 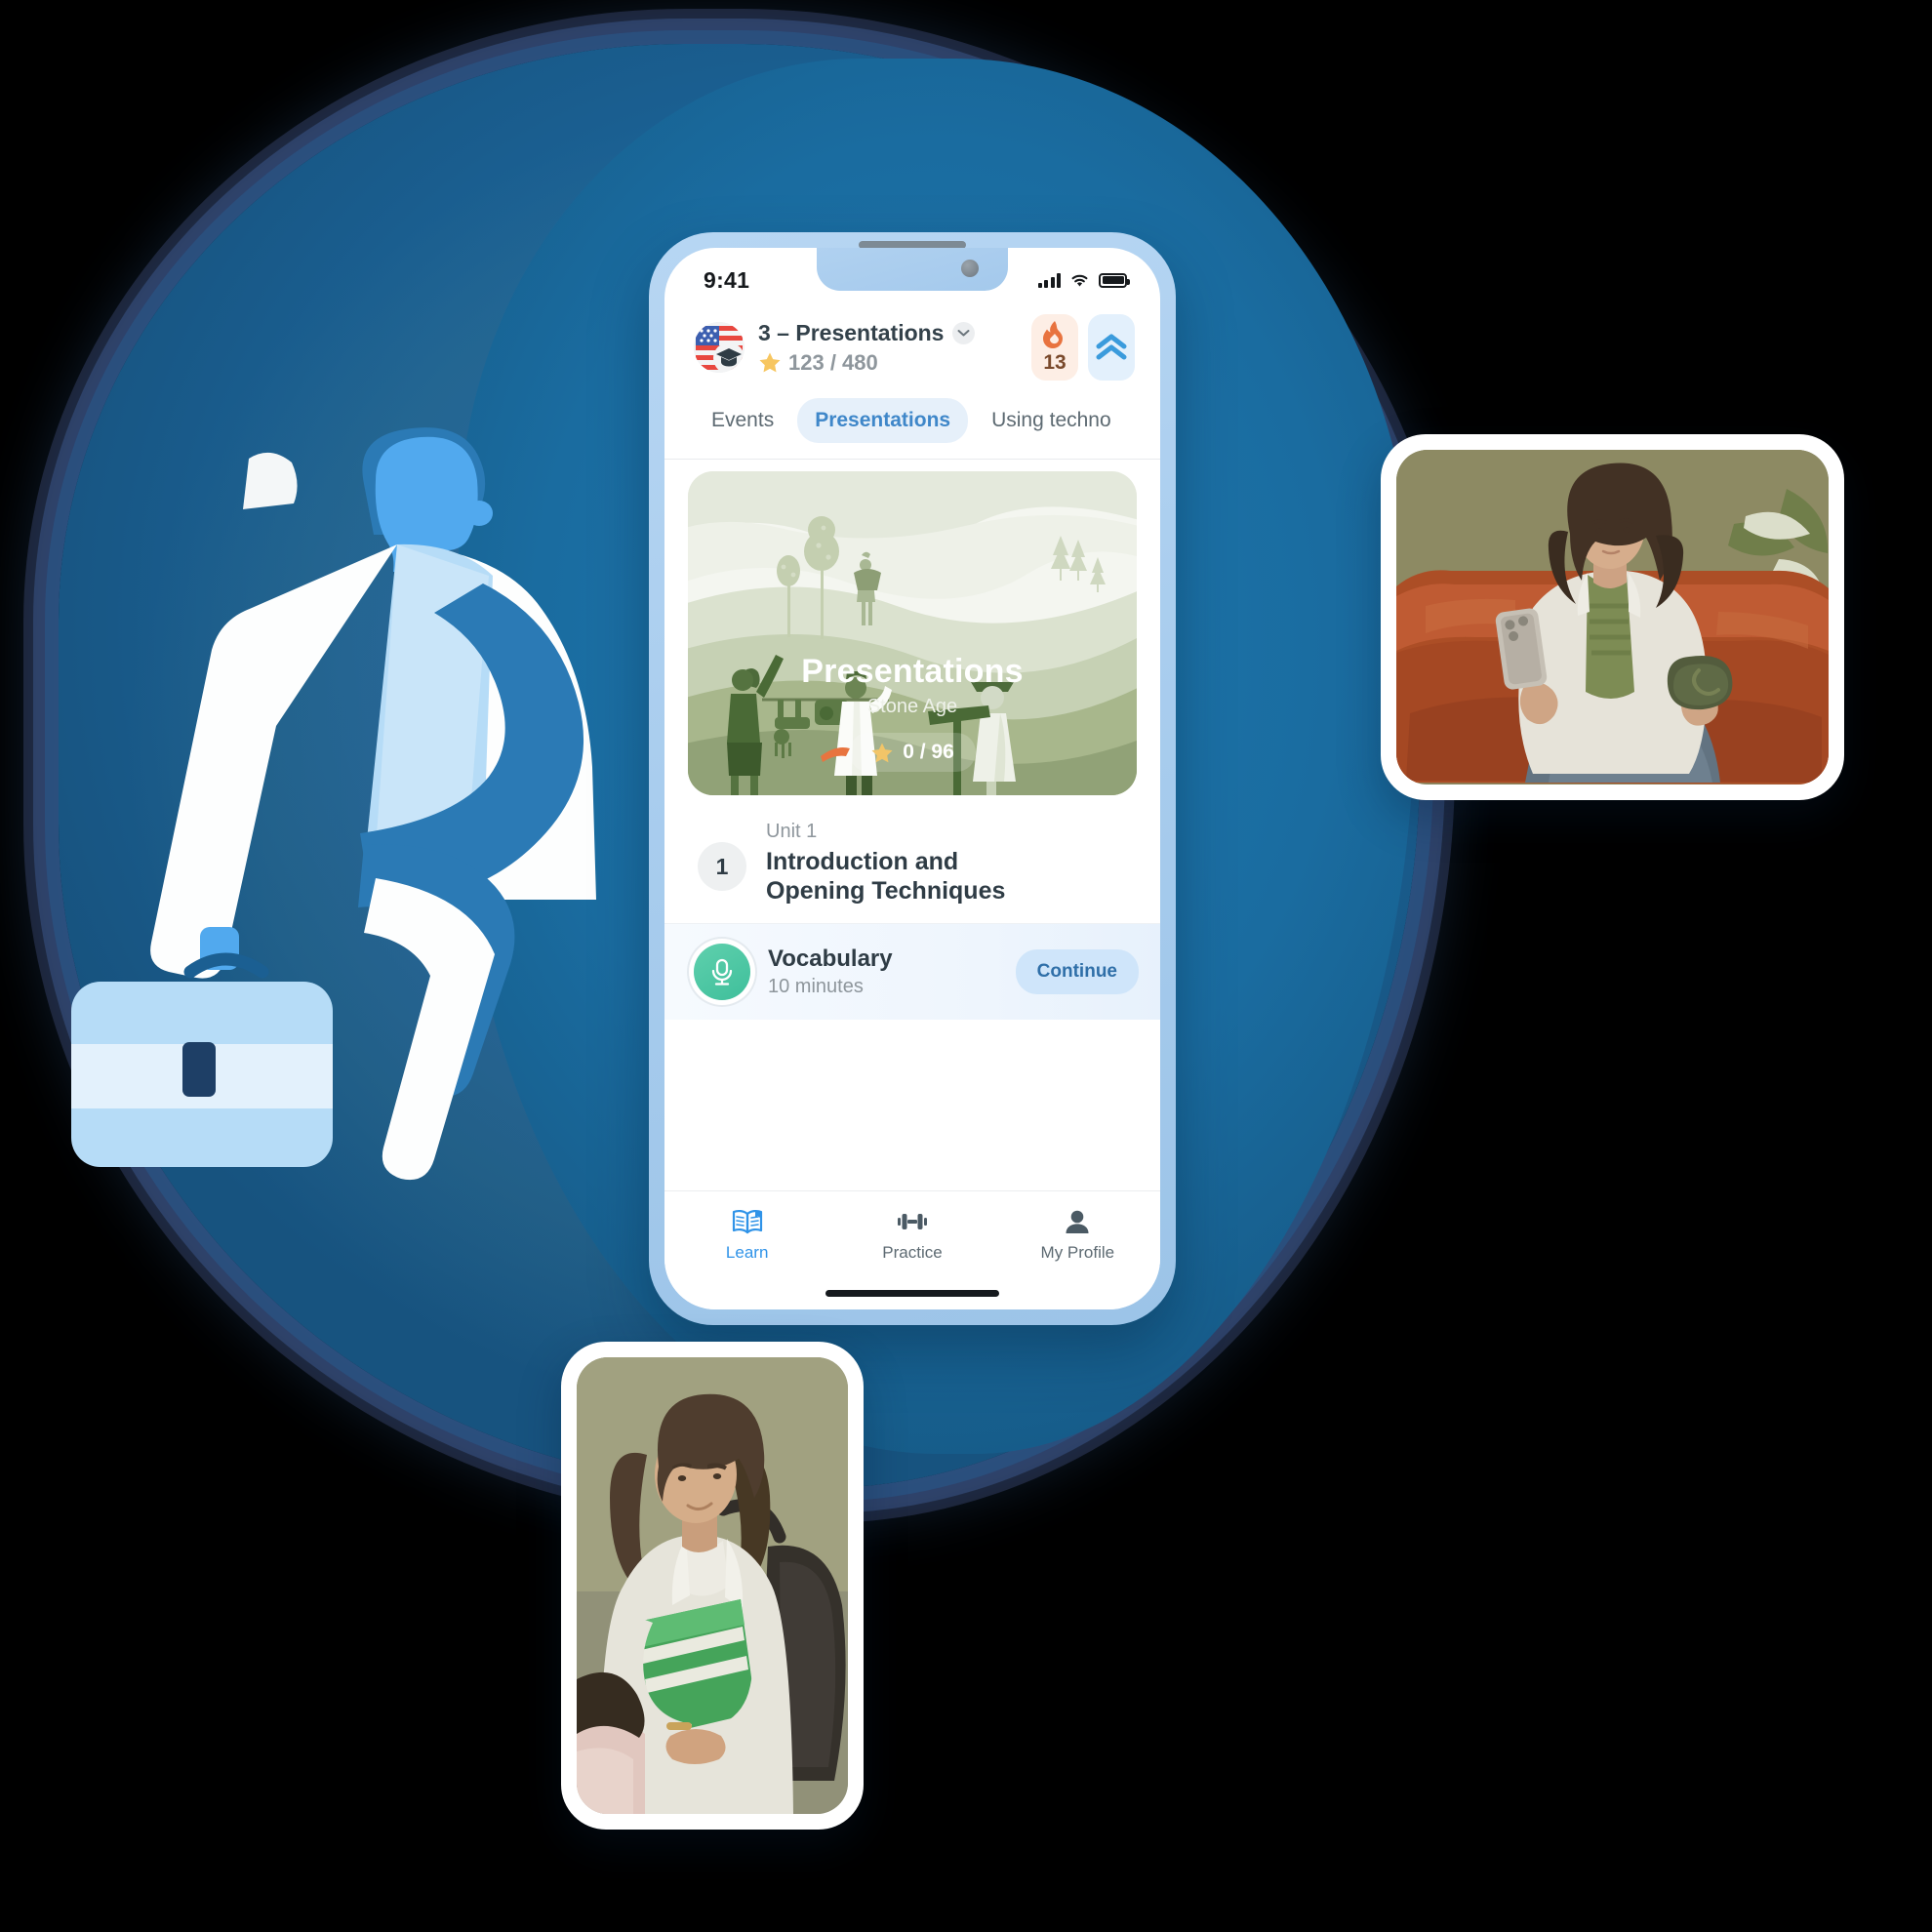 What do you see at coordinates (1077, 971) in the screenshot?
I see `continue-button: Continue` at bounding box center [1077, 971].